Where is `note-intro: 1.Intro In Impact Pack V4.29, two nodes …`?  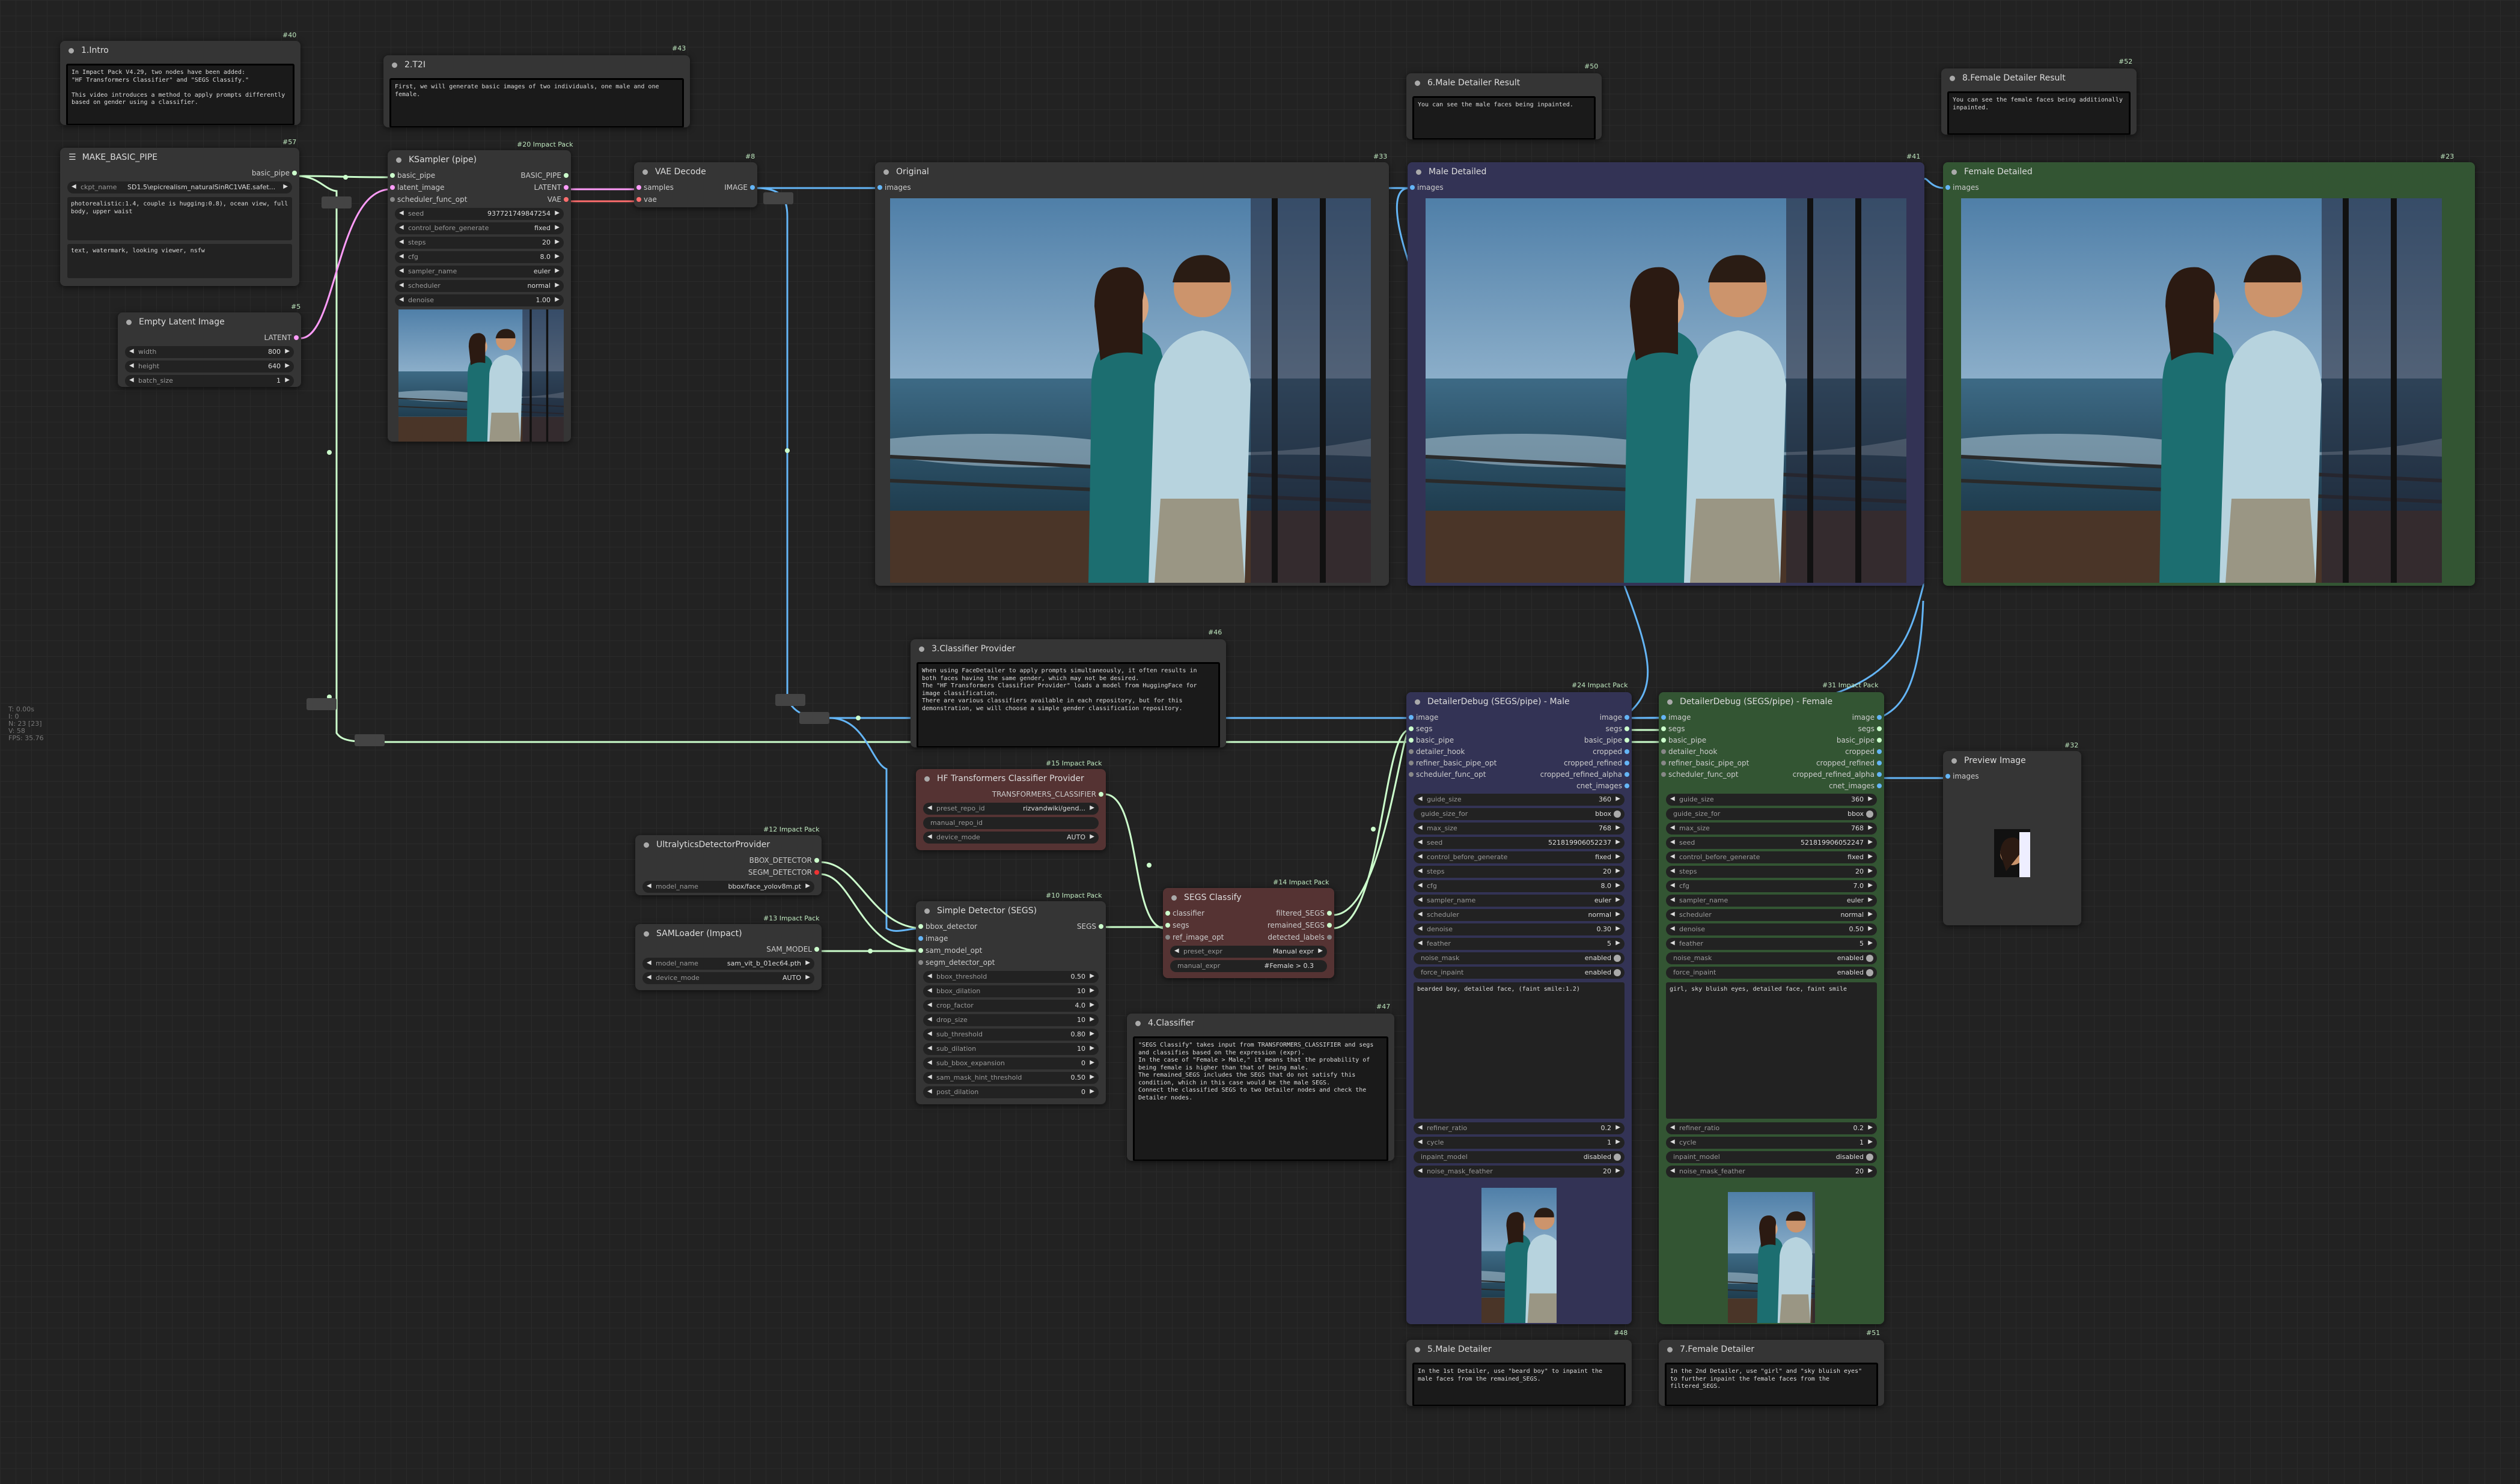
note-intro: 1.Intro In Impact Pack V4.29, two nodes … is located at coordinates (180, 83).